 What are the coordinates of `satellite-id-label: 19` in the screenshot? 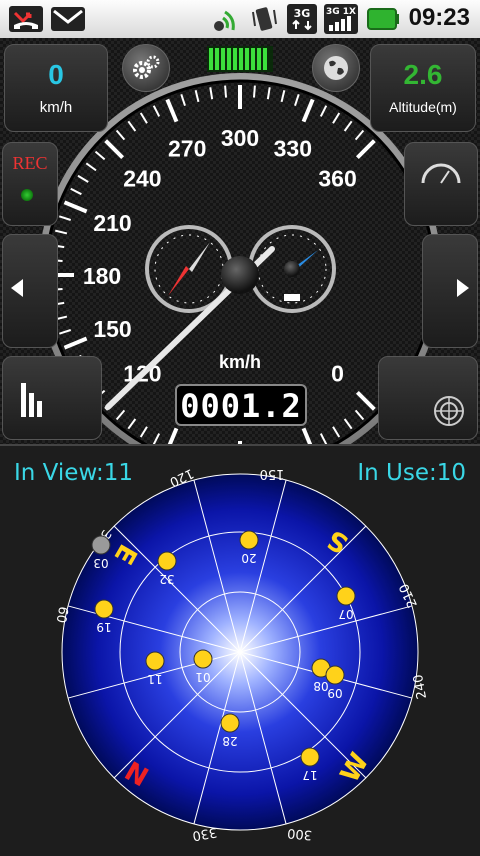 It's located at (103, 627).